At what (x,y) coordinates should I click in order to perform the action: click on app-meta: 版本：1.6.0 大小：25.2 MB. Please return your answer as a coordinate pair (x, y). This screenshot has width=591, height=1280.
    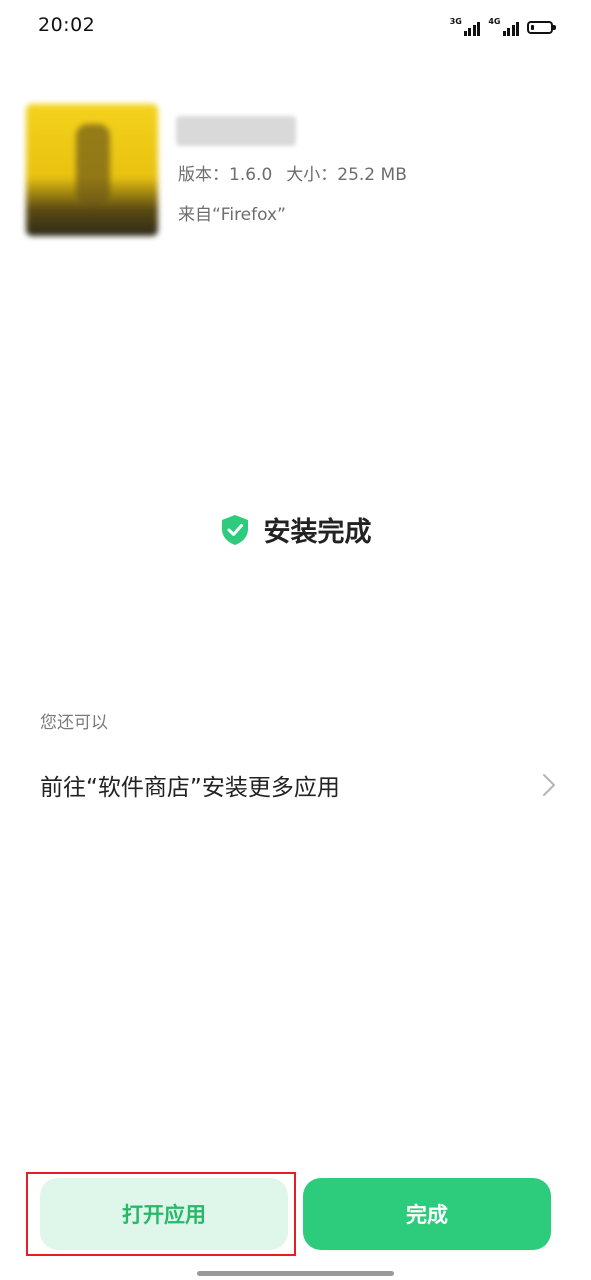
    Looking at the image, I should click on (299, 172).